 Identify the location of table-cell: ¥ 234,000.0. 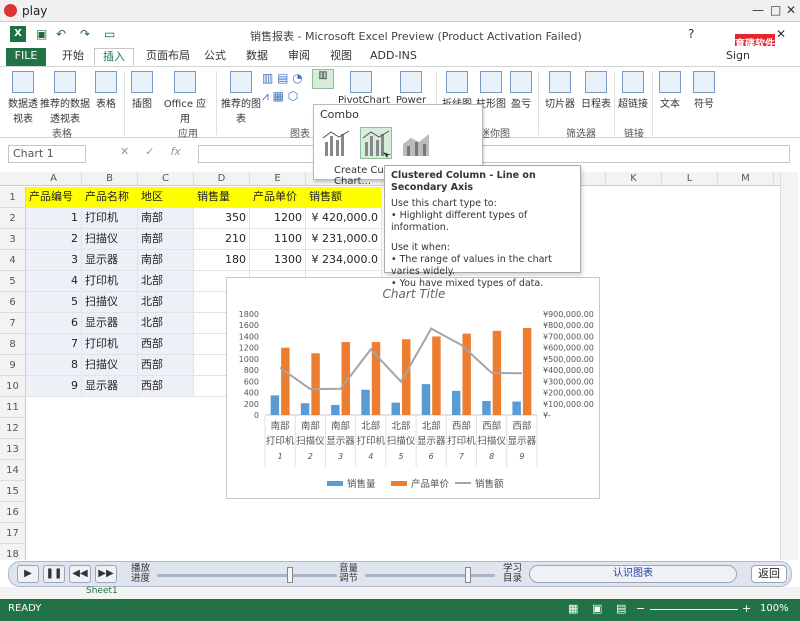
(344, 260).